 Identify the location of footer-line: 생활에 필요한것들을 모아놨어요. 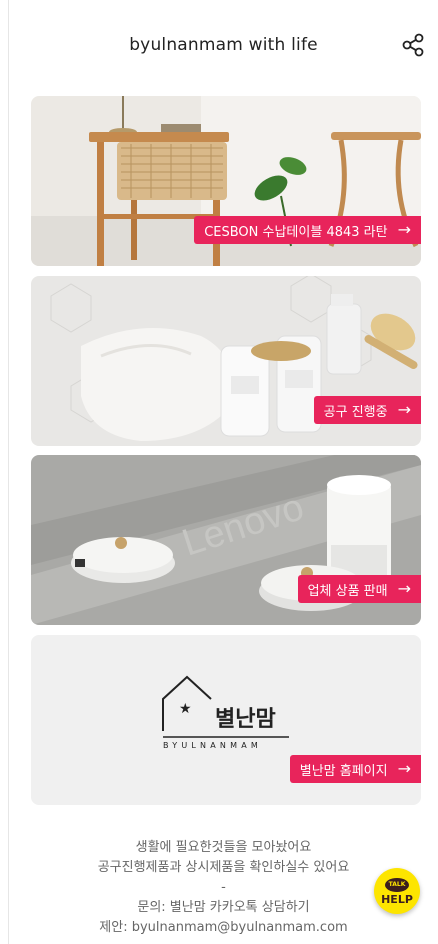
(223, 847).